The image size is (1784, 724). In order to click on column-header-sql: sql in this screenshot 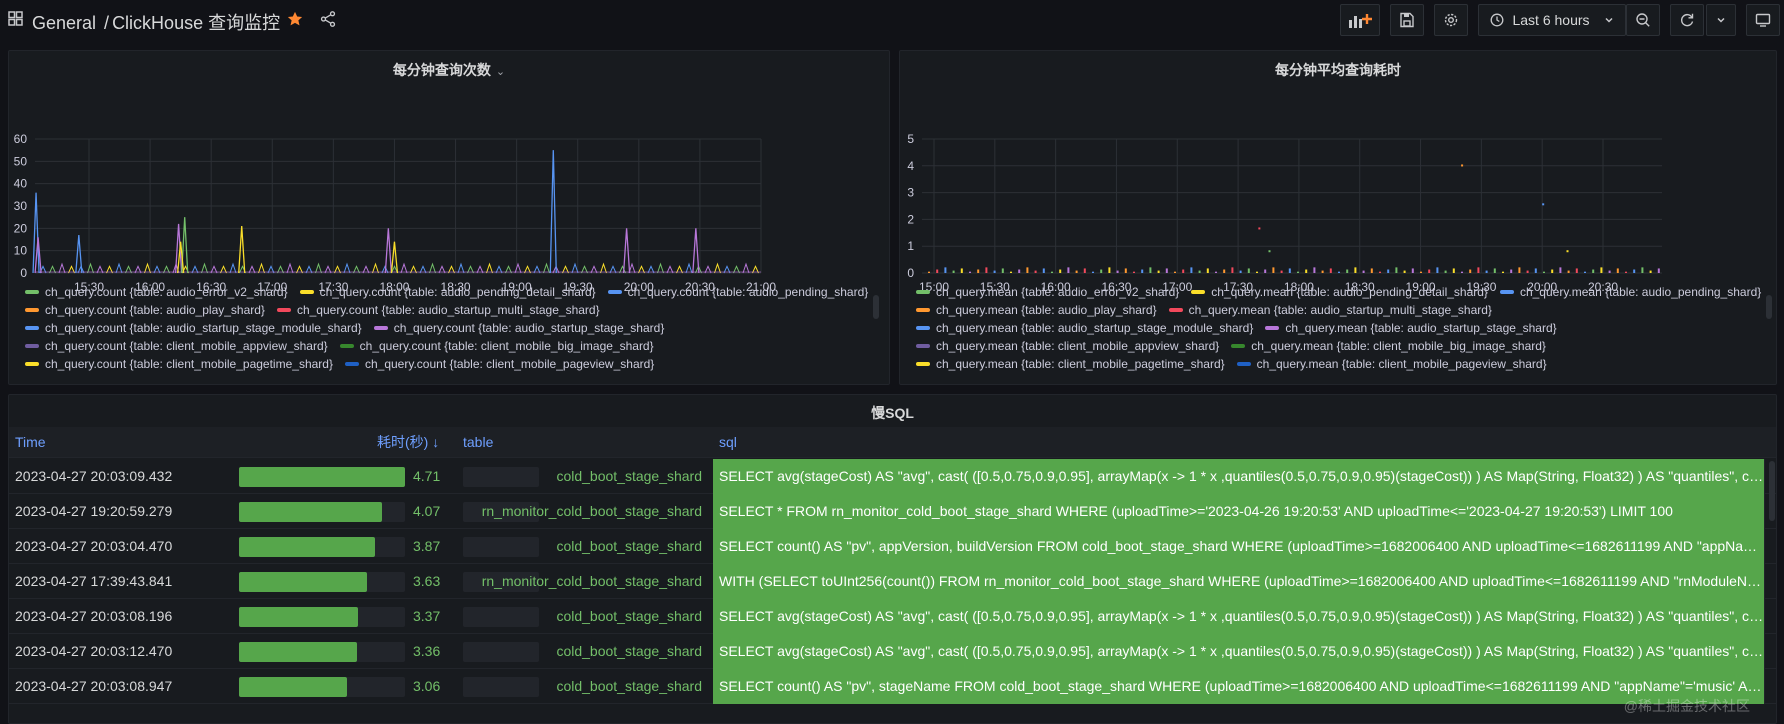, I will do `click(728, 442)`.